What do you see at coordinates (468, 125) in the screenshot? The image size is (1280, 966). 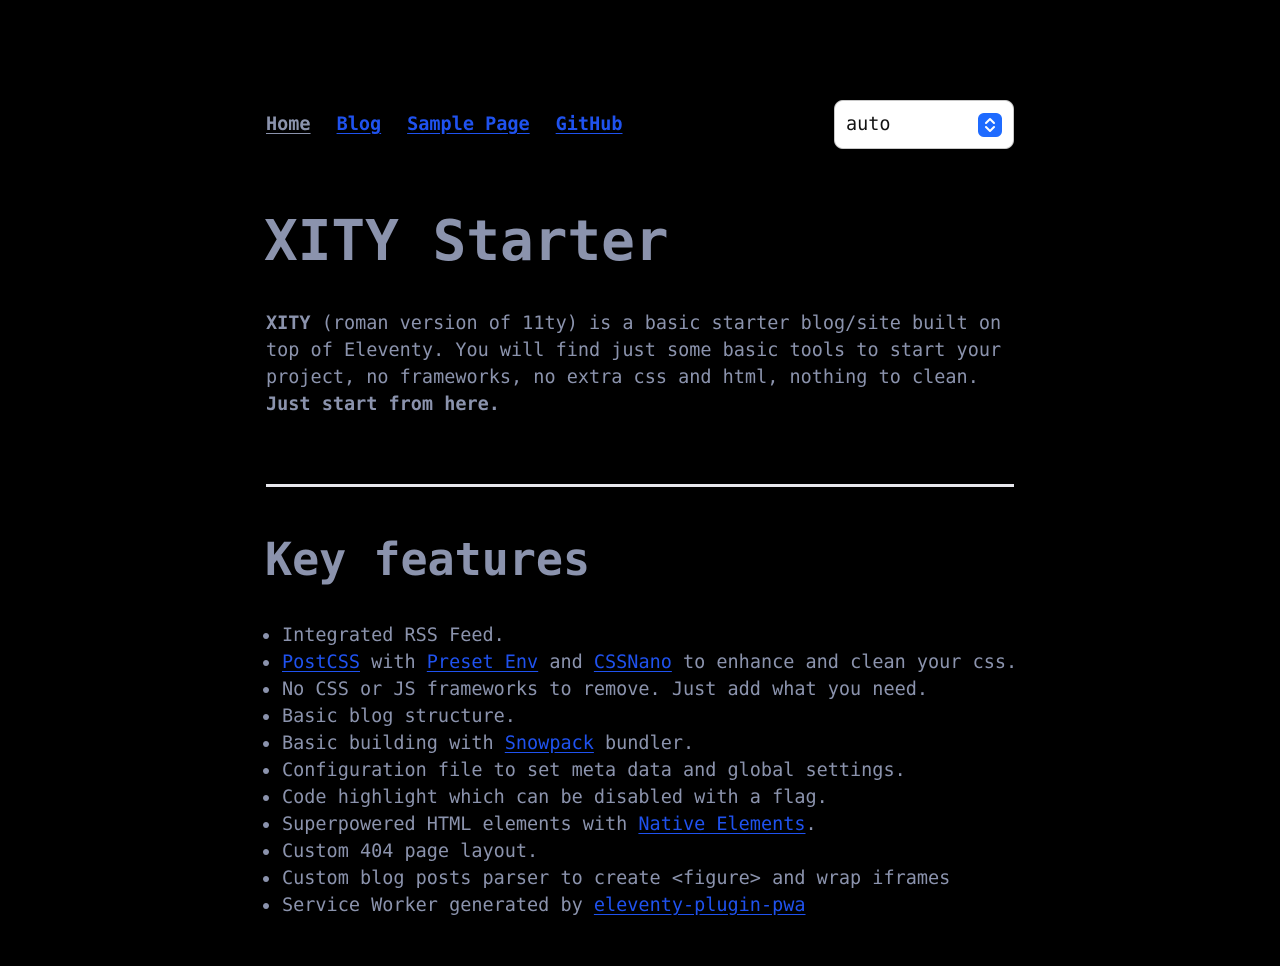 I see `nav-sample-page-link: Sample Page` at bounding box center [468, 125].